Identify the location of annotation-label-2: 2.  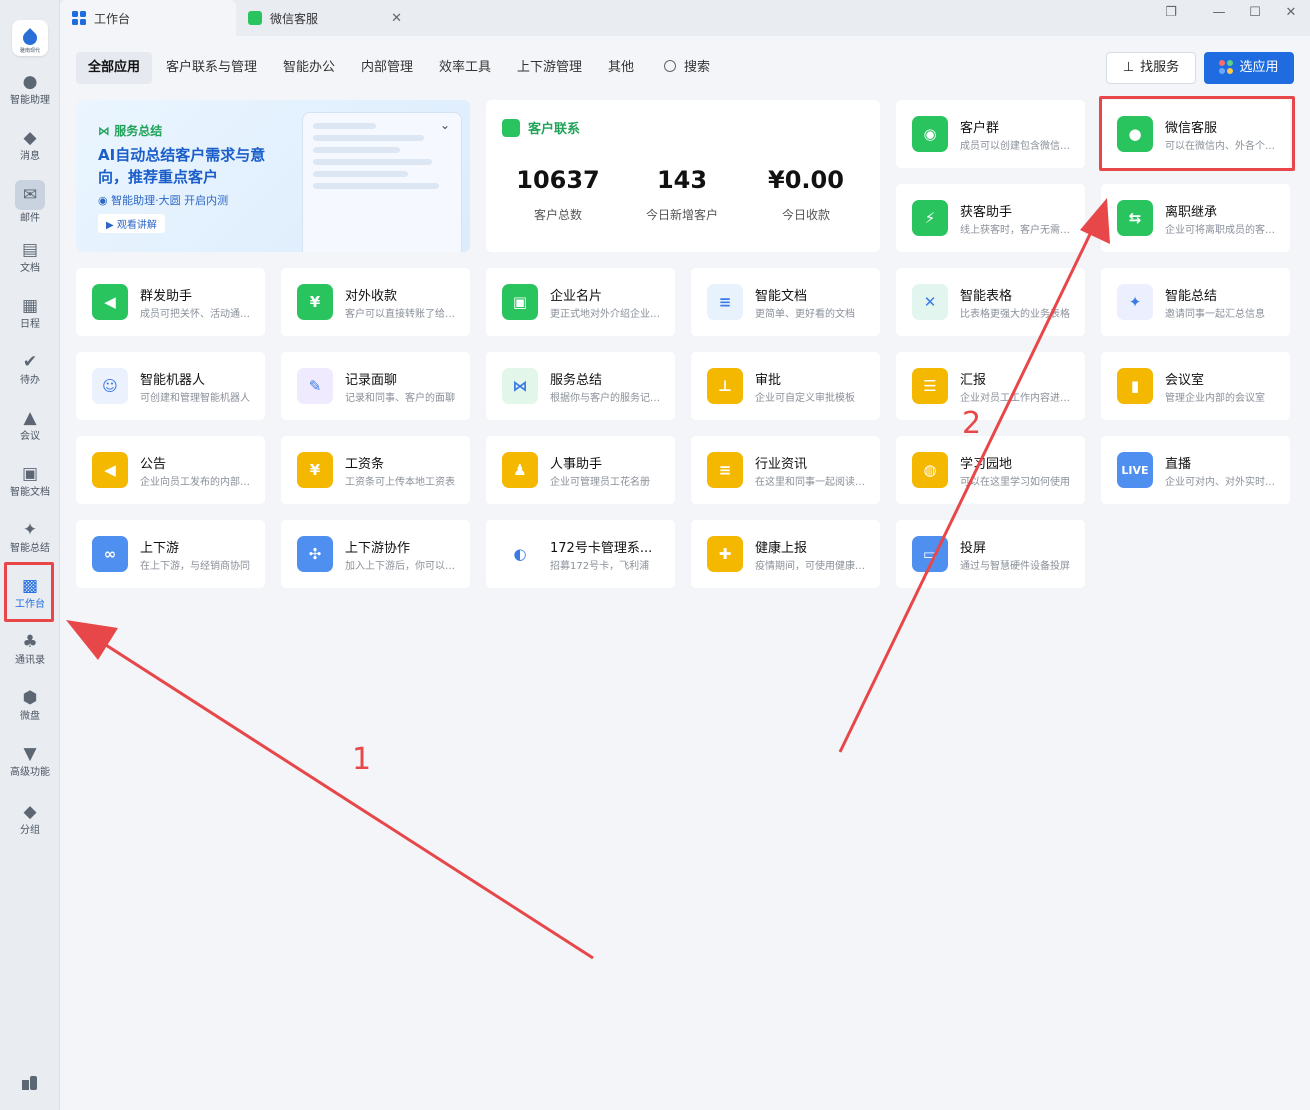
(972, 423).